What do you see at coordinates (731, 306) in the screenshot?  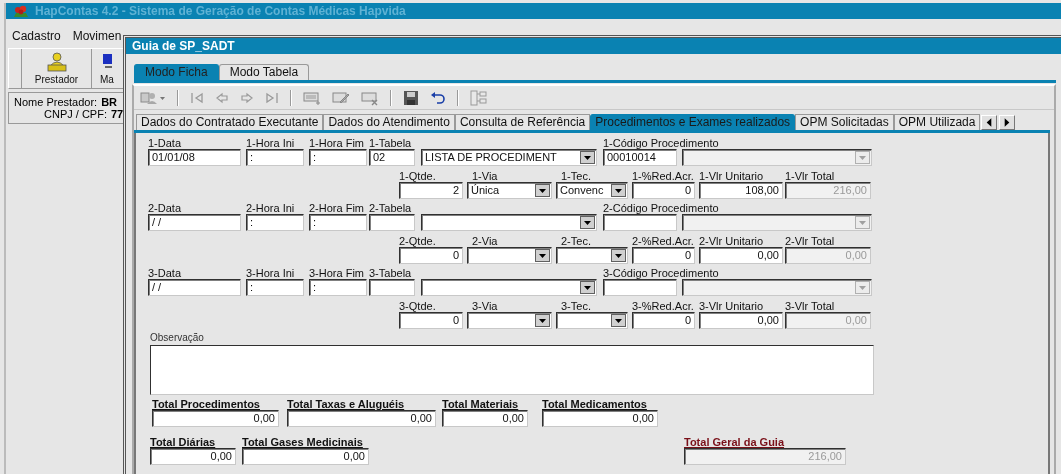 I see `field-label: 3-Vlr Unitario` at bounding box center [731, 306].